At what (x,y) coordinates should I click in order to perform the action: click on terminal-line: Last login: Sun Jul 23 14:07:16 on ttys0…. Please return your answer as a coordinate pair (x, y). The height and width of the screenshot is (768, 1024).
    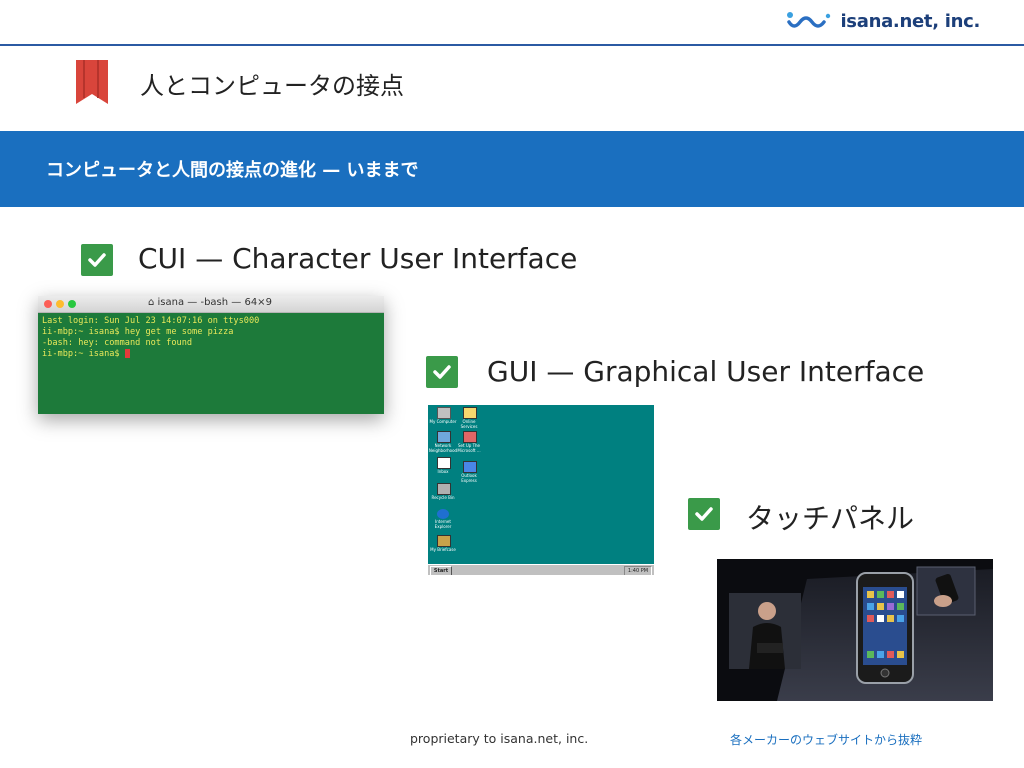
    Looking at the image, I should click on (151, 321).